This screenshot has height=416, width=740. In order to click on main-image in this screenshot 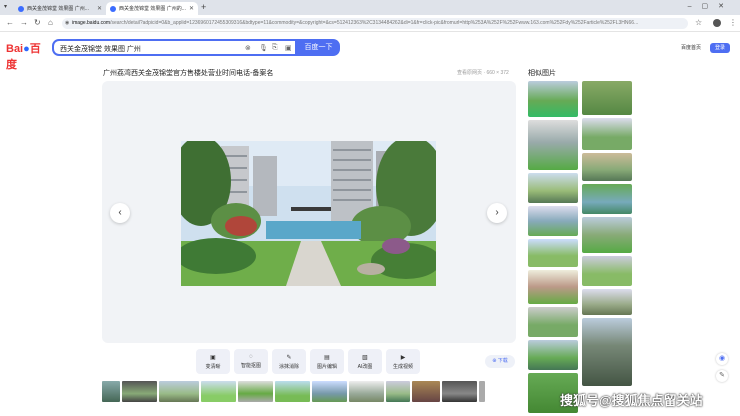, I will do `click(308, 213)`.